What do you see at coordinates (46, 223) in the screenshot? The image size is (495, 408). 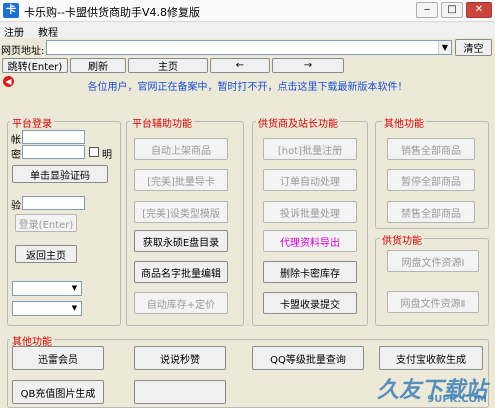 I see `login-button: 登录(Enter)` at bounding box center [46, 223].